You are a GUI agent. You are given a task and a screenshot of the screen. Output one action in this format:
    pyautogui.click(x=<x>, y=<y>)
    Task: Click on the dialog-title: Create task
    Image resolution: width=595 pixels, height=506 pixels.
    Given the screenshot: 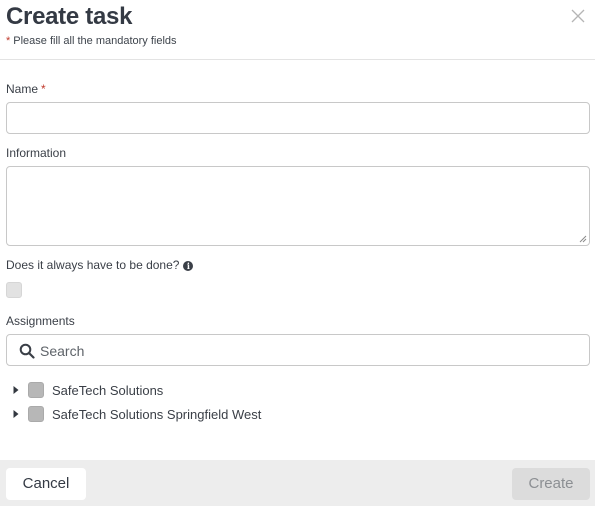 What is the action you would take?
    pyautogui.click(x=69, y=16)
    